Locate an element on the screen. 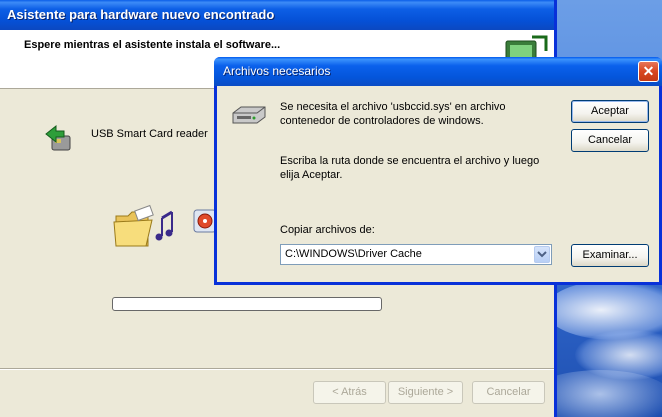 The image size is (662, 417). wizard-title: Asistente para hardware nuevo encontrado is located at coordinates (277, 15).